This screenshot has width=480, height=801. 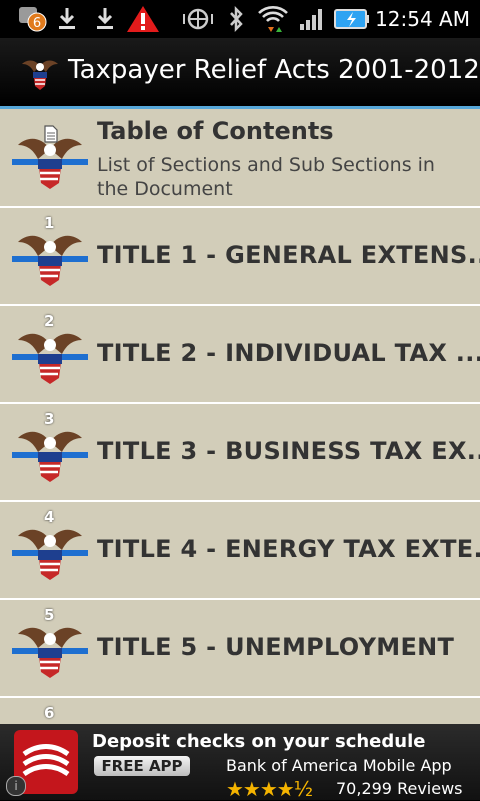 I want to click on ad-review-count: 70,299 Reviews, so click(x=399, y=788).